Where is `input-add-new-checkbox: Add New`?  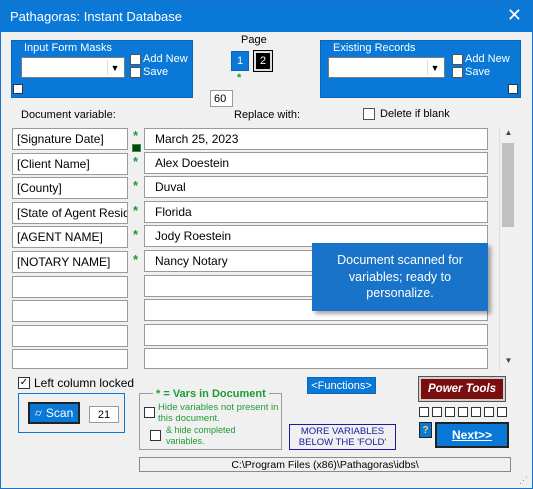
input-add-new-checkbox: Add New is located at coordinates (159, 59).